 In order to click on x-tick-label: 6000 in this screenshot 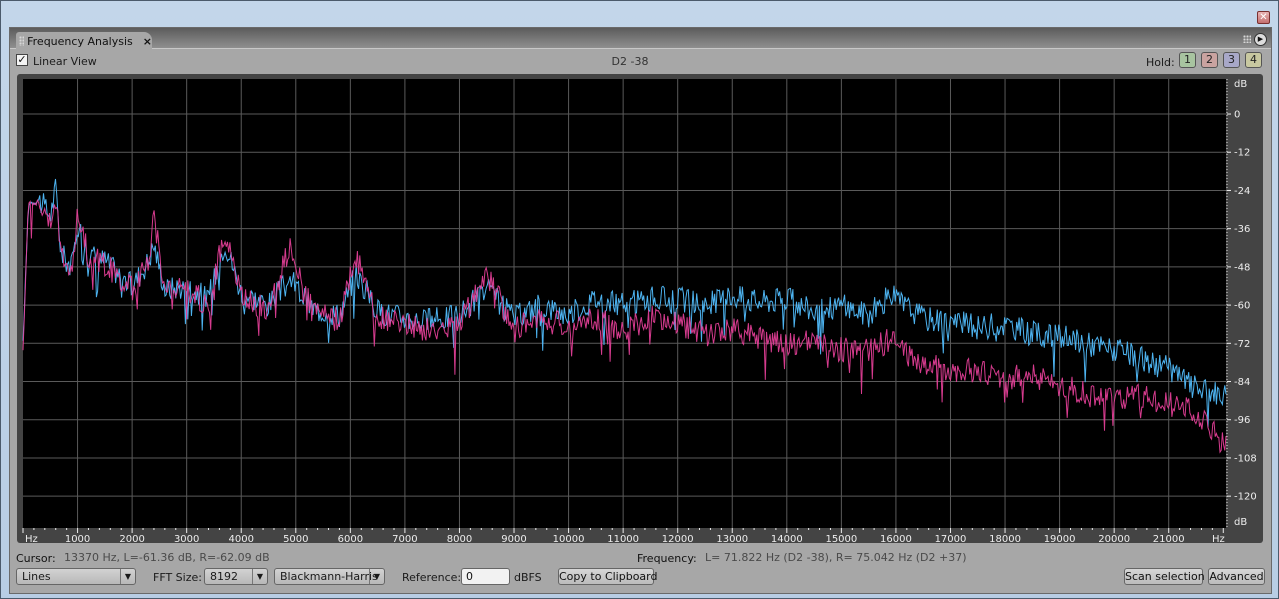, I will do `click(350, 538)`.